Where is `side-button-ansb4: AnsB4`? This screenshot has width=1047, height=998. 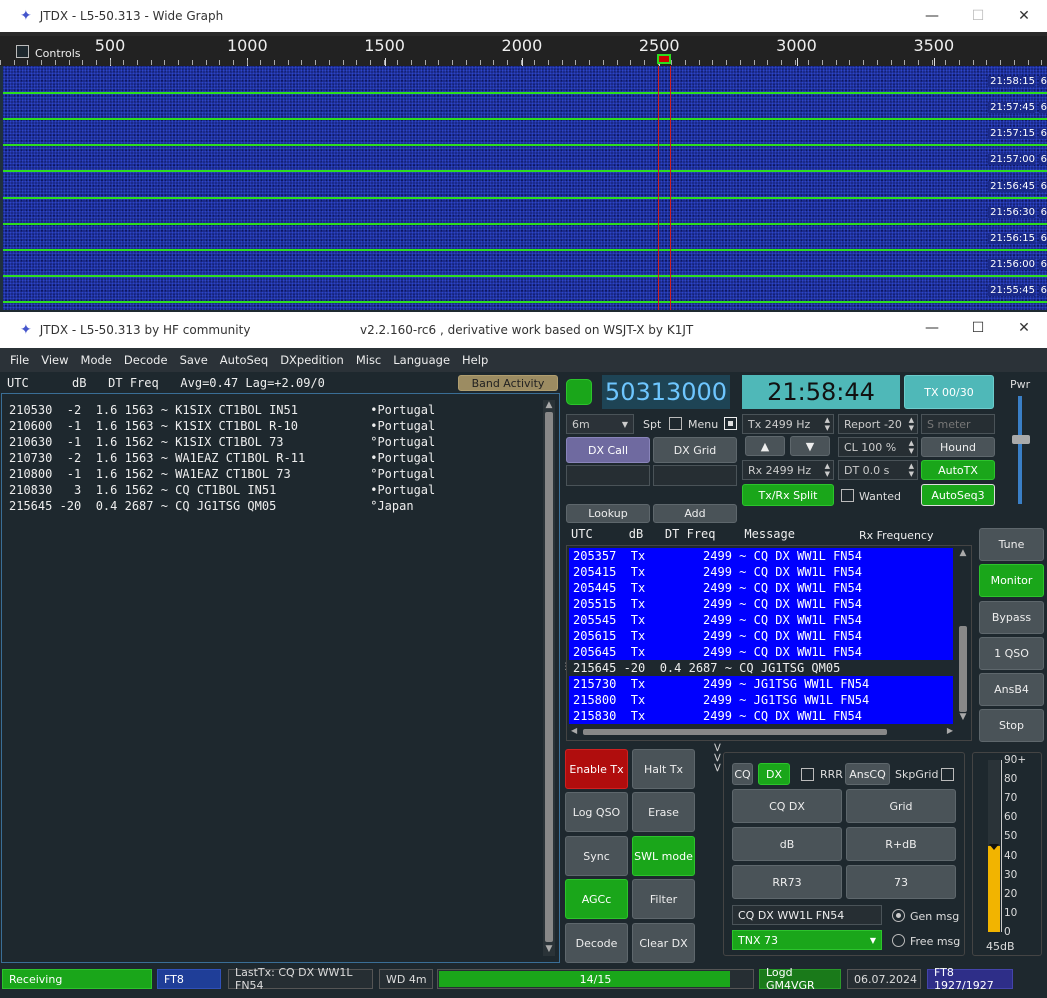 side-button-ansb4: AnsB4 is located at coordinates (1011, 689).